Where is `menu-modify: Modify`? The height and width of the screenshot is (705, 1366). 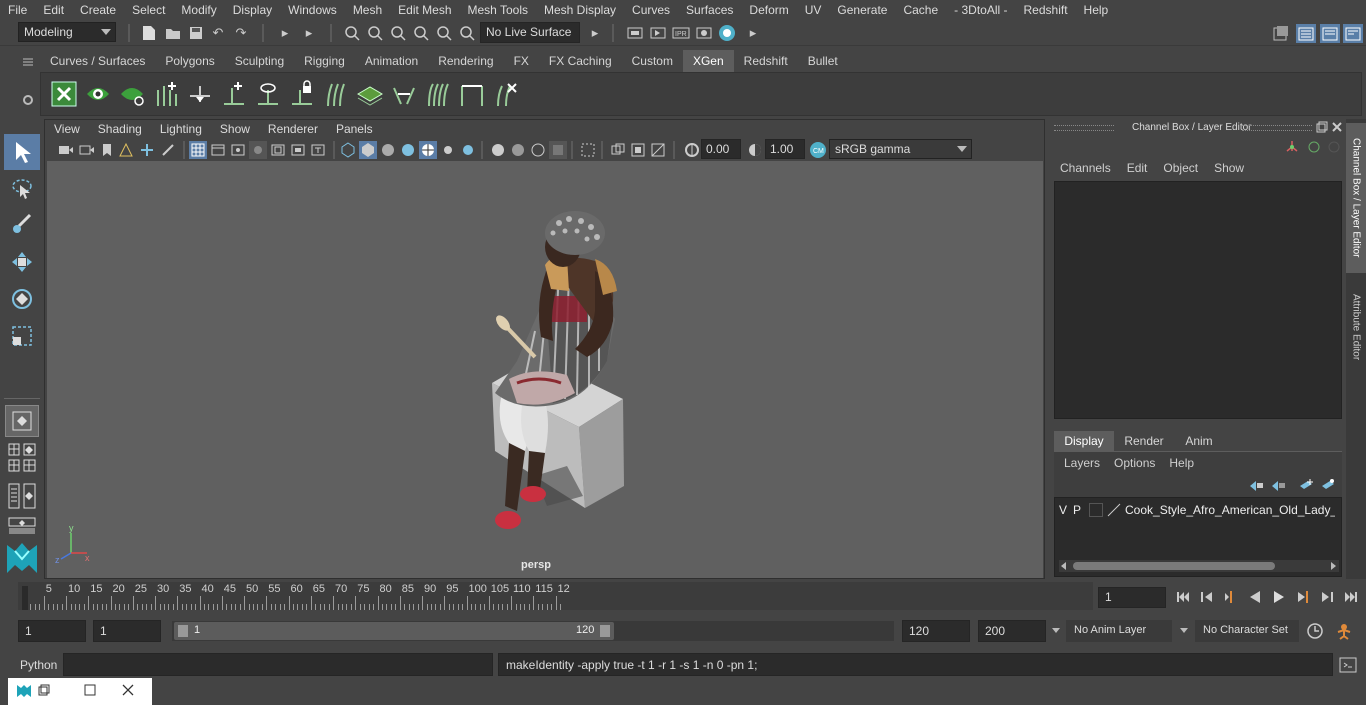 menu-modify: Modify is located at coordinates (198, 10).